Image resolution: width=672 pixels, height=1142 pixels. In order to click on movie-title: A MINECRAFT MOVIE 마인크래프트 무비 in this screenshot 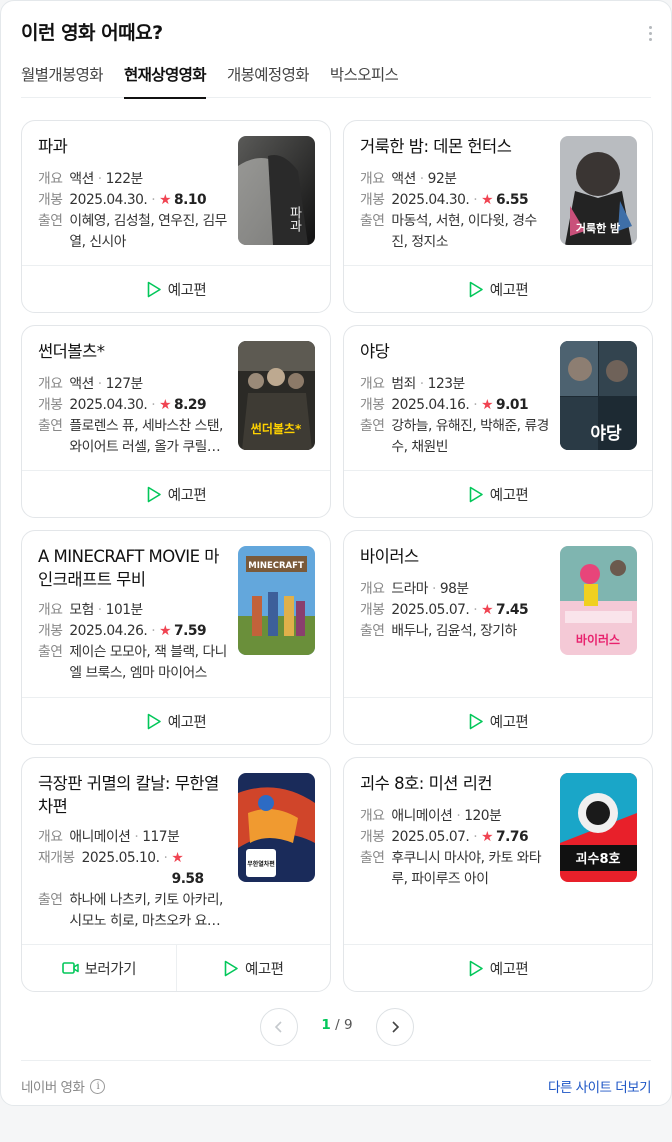, I will do `click(133, 568)`.